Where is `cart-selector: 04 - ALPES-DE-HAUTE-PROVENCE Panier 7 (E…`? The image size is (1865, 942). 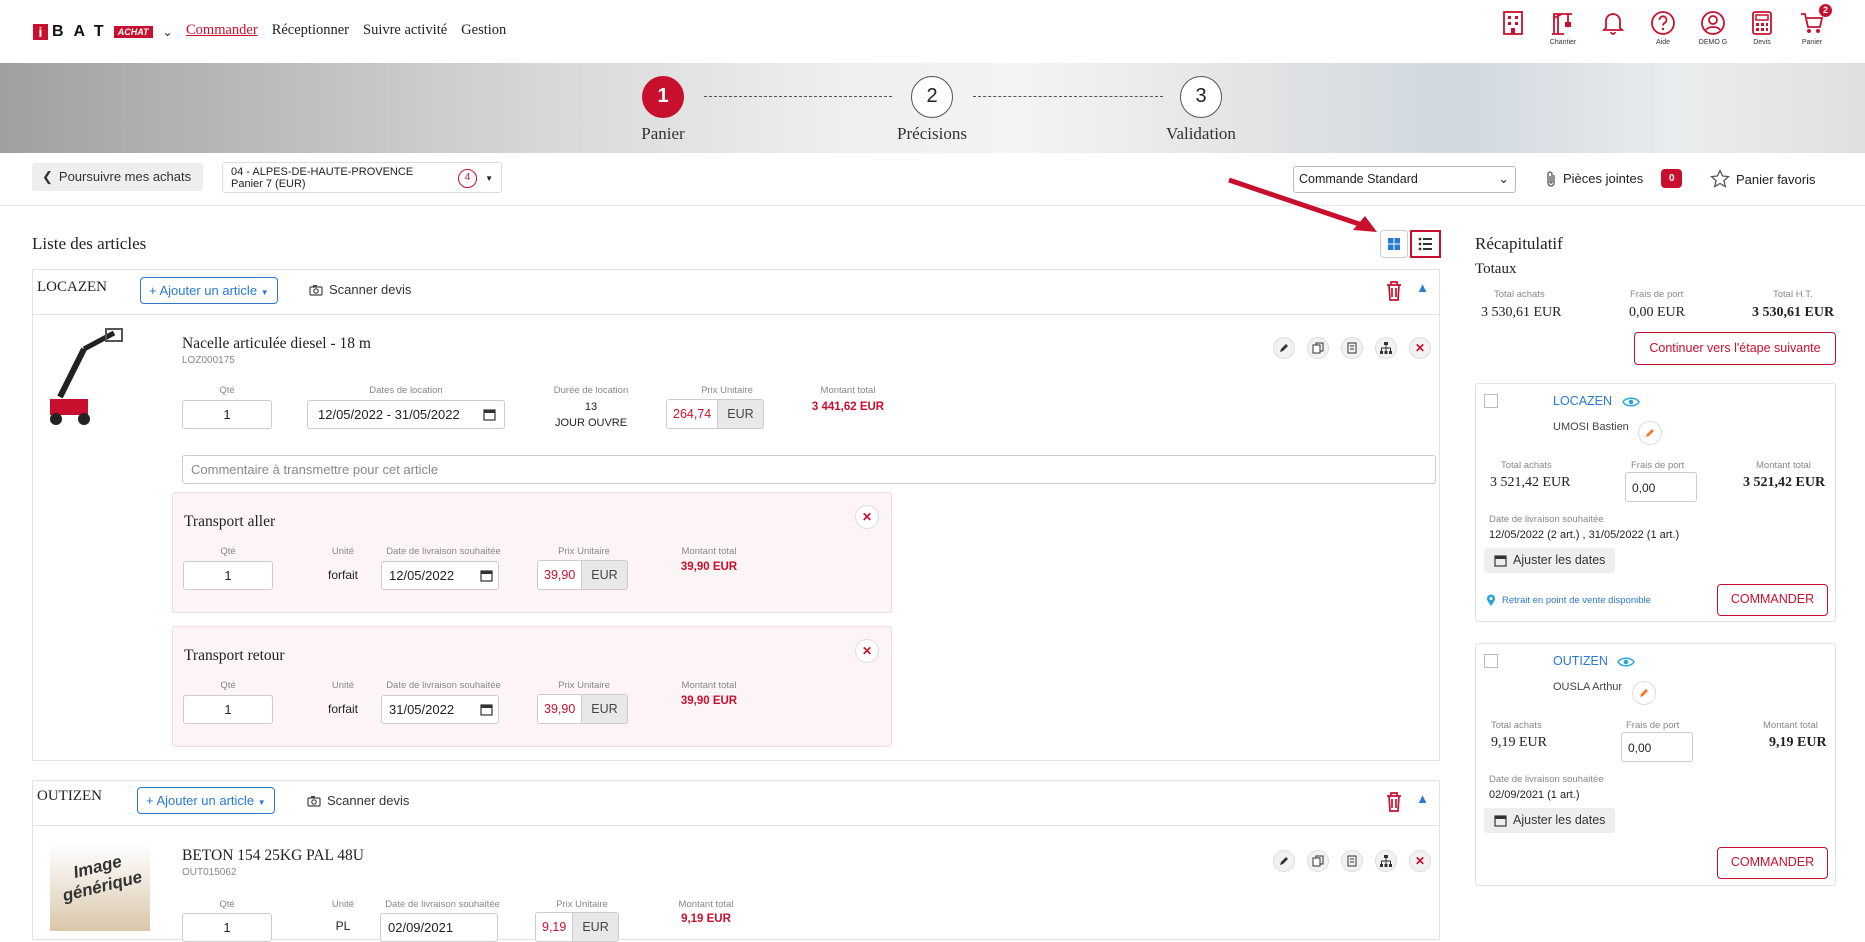 cart-selector: 04 - ALPES-DE-HAUTE-PROVENCE Panier 7 (E… is located at coordinates (362, 177).